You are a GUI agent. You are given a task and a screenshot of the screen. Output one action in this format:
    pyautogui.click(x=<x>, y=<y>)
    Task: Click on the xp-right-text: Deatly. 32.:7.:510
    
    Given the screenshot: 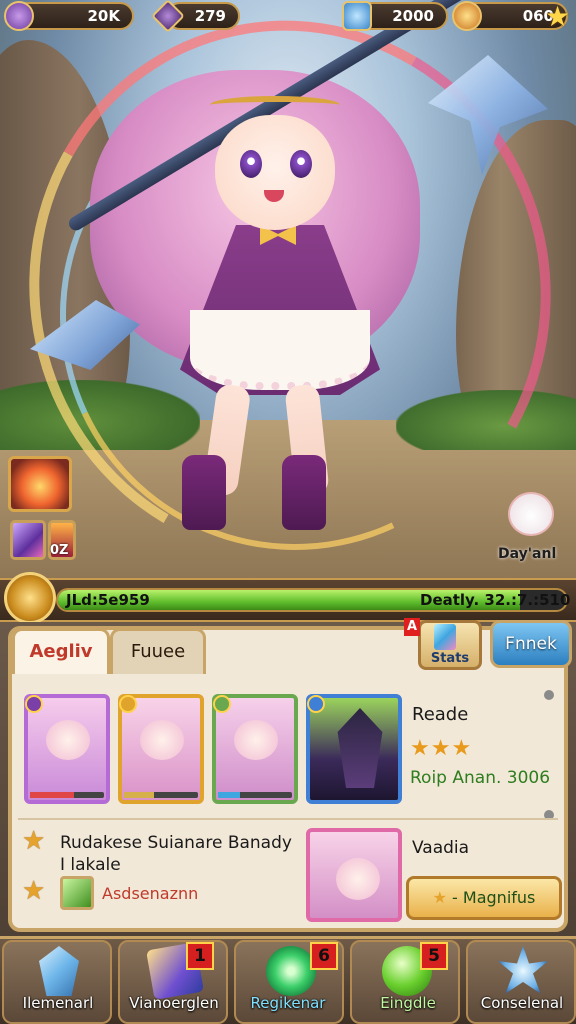 What is the action you would take?
    pyautogui.click(x=495, y=600)
    